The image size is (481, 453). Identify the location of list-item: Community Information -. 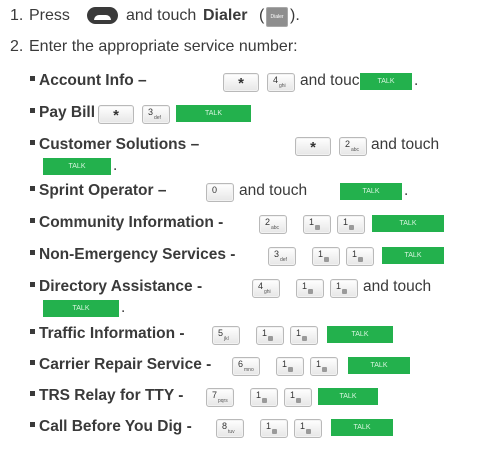
(126, 223).